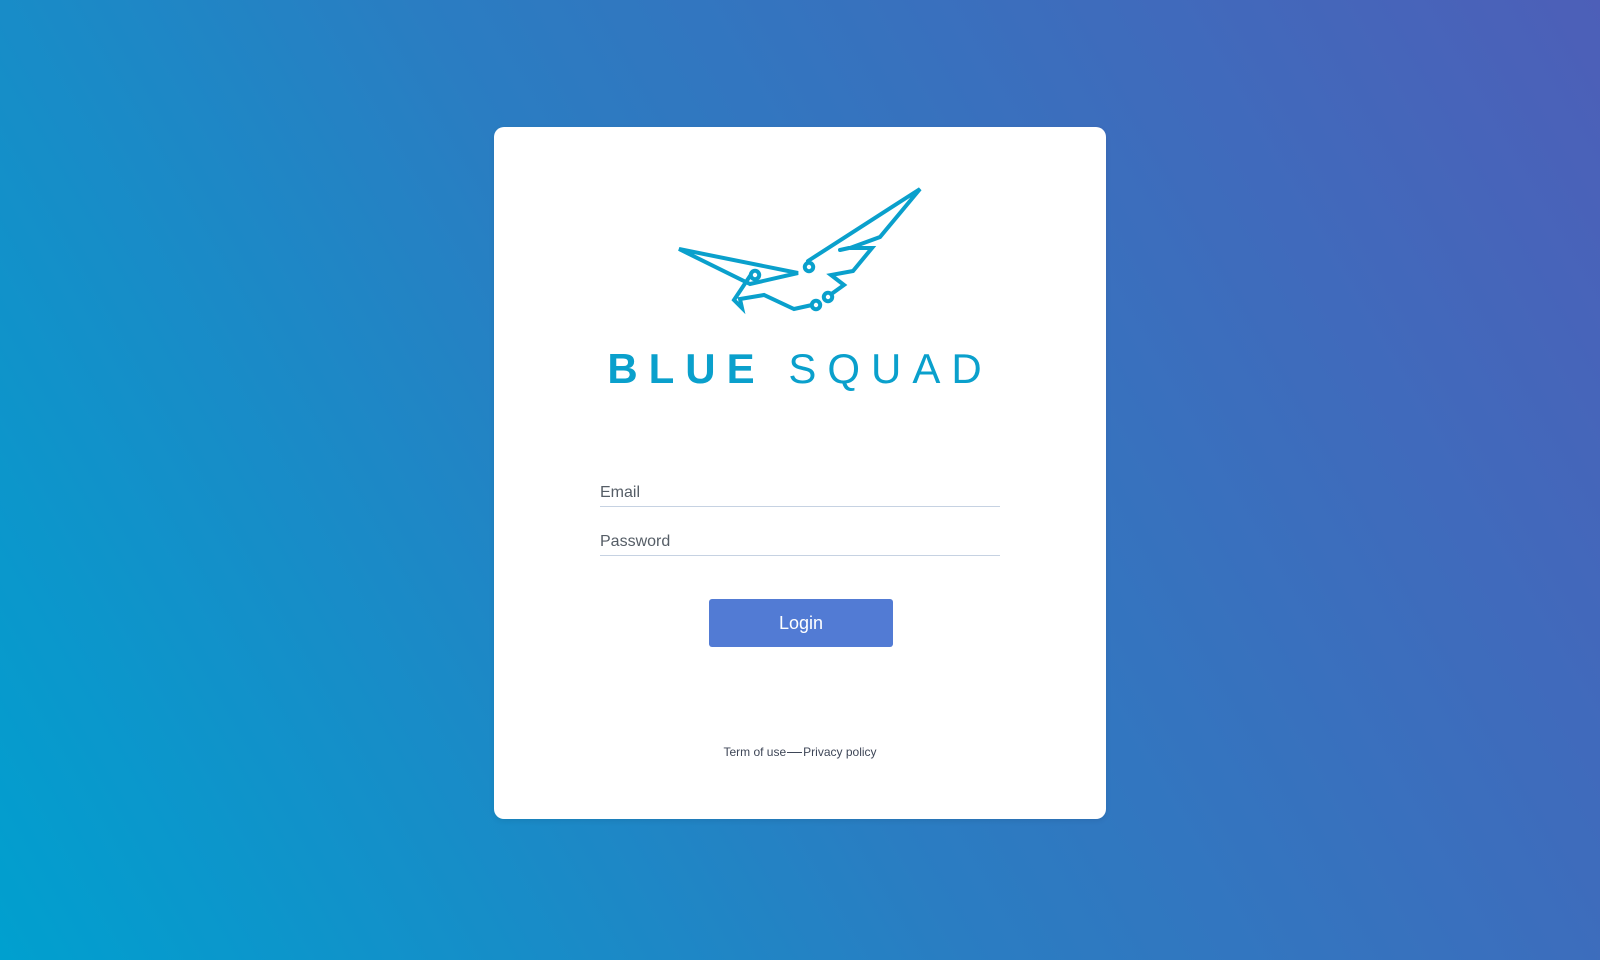 The width and height of the screenshot is (1600, 960). I want to click on password-field-container, so click(800, 540).